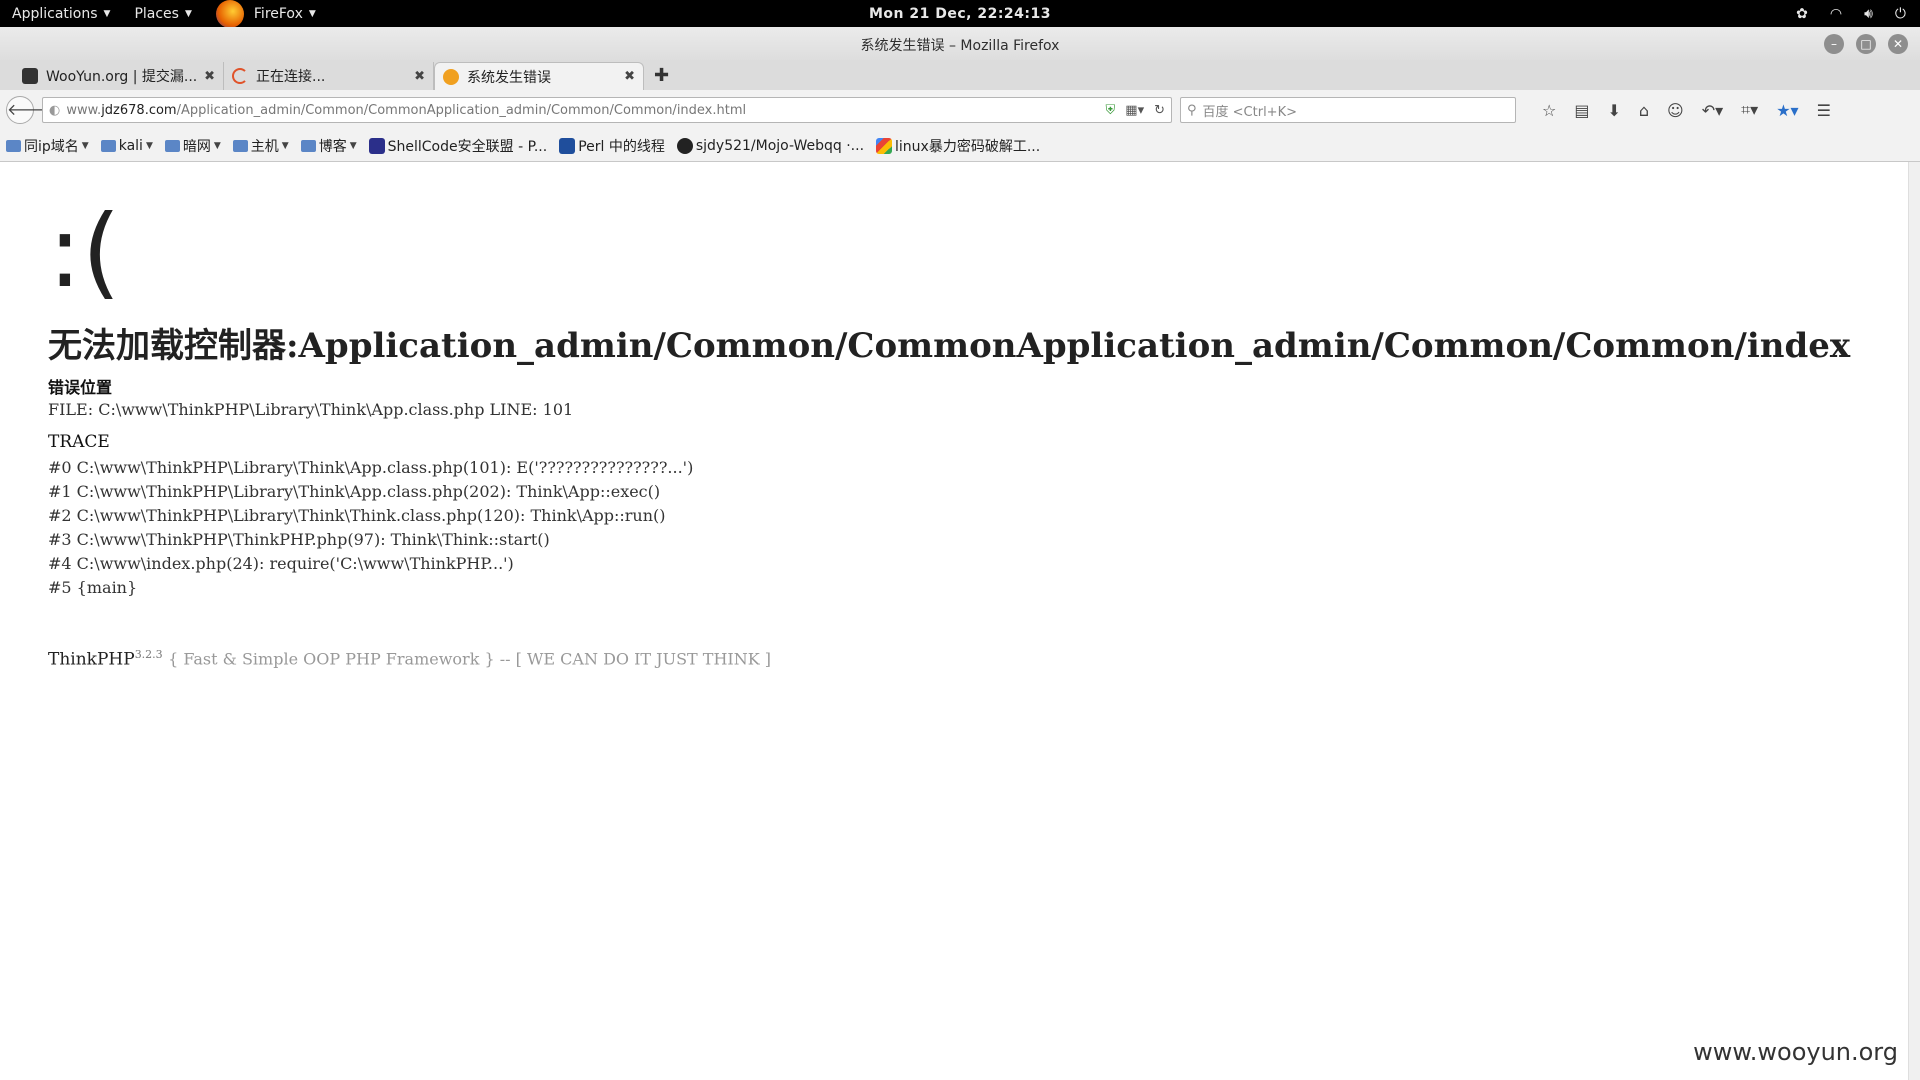 The width and height of the screenshot is (1920, 1080). Describe the element at coordinates (139, 110) in the screenshot. I see `url-domain: jdz678.com` at that location.